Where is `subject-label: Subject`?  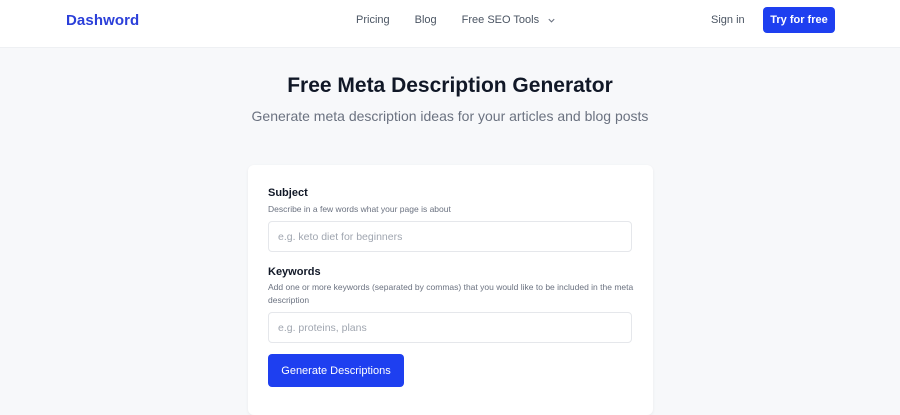
subject-label: Subject is located at coordinates (288, 193).